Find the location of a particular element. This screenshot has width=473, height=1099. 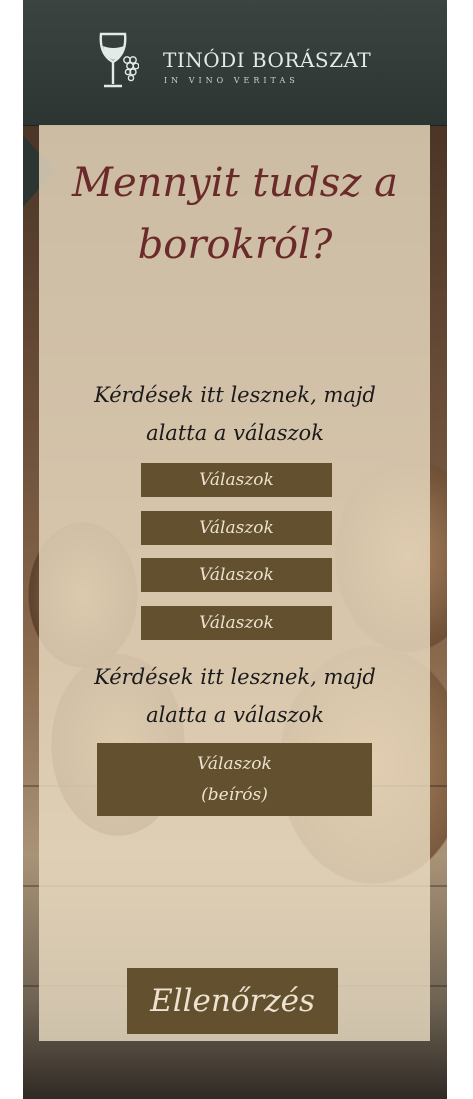

wine-glass-grapes-icon is located at coordinates (117, 63).